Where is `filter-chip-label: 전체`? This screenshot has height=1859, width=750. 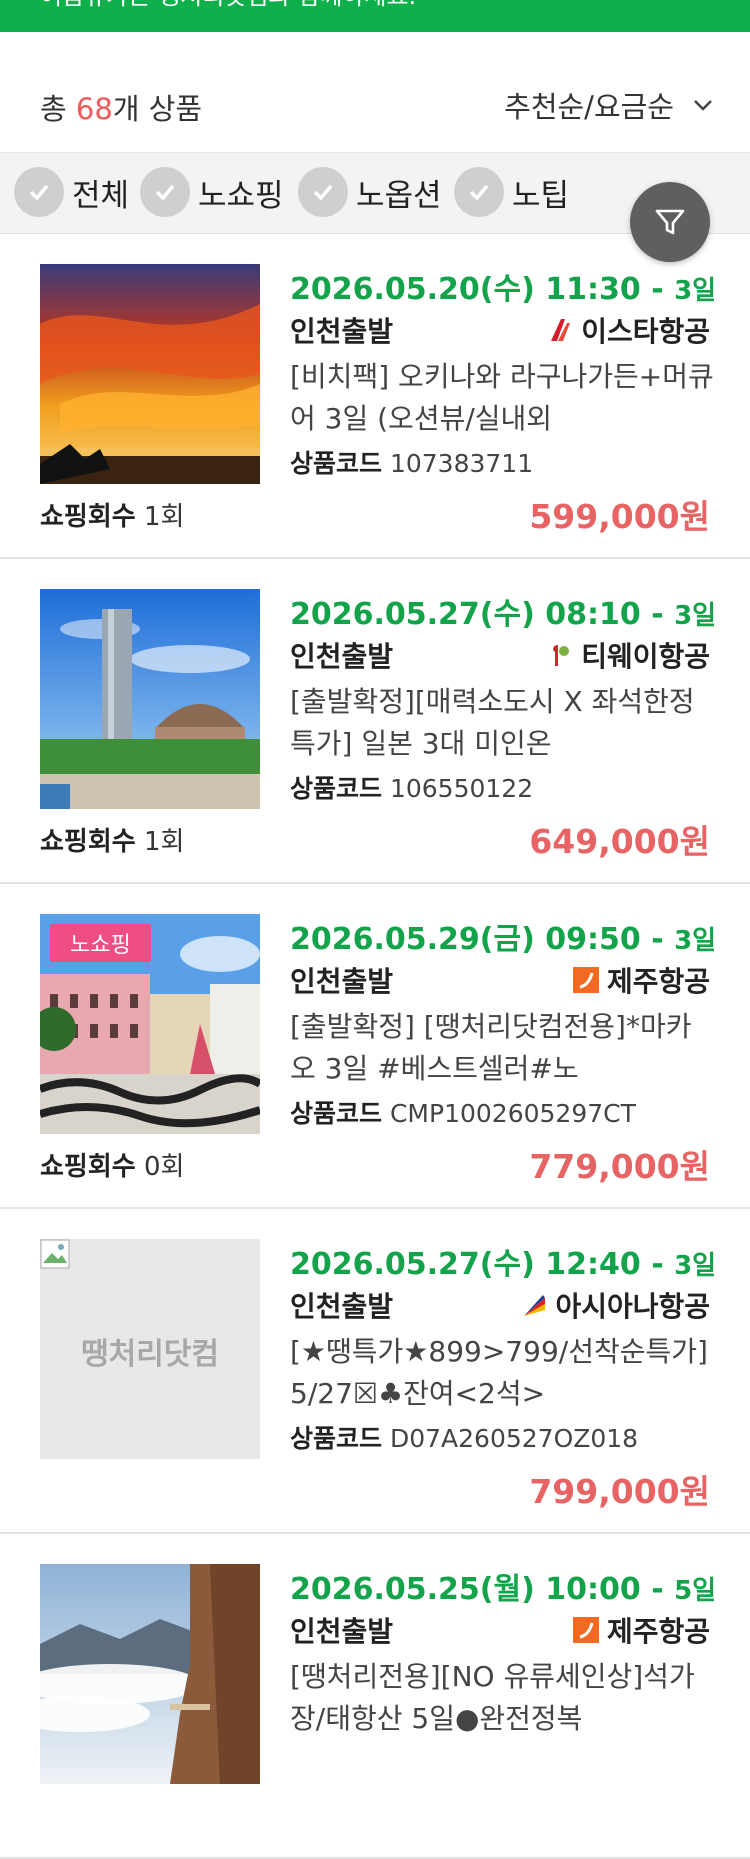
filter-chip-label: 전체 is located at coordinates (101, 195).